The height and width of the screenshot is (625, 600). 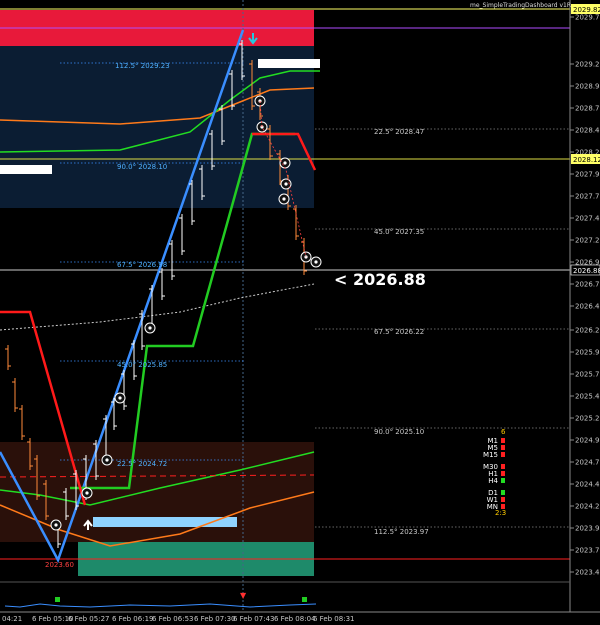 What do you see at coordinates (587, 331) in the screenshot?
I see `price-tick-label: 2026.20` at bounding box center [587, 331].